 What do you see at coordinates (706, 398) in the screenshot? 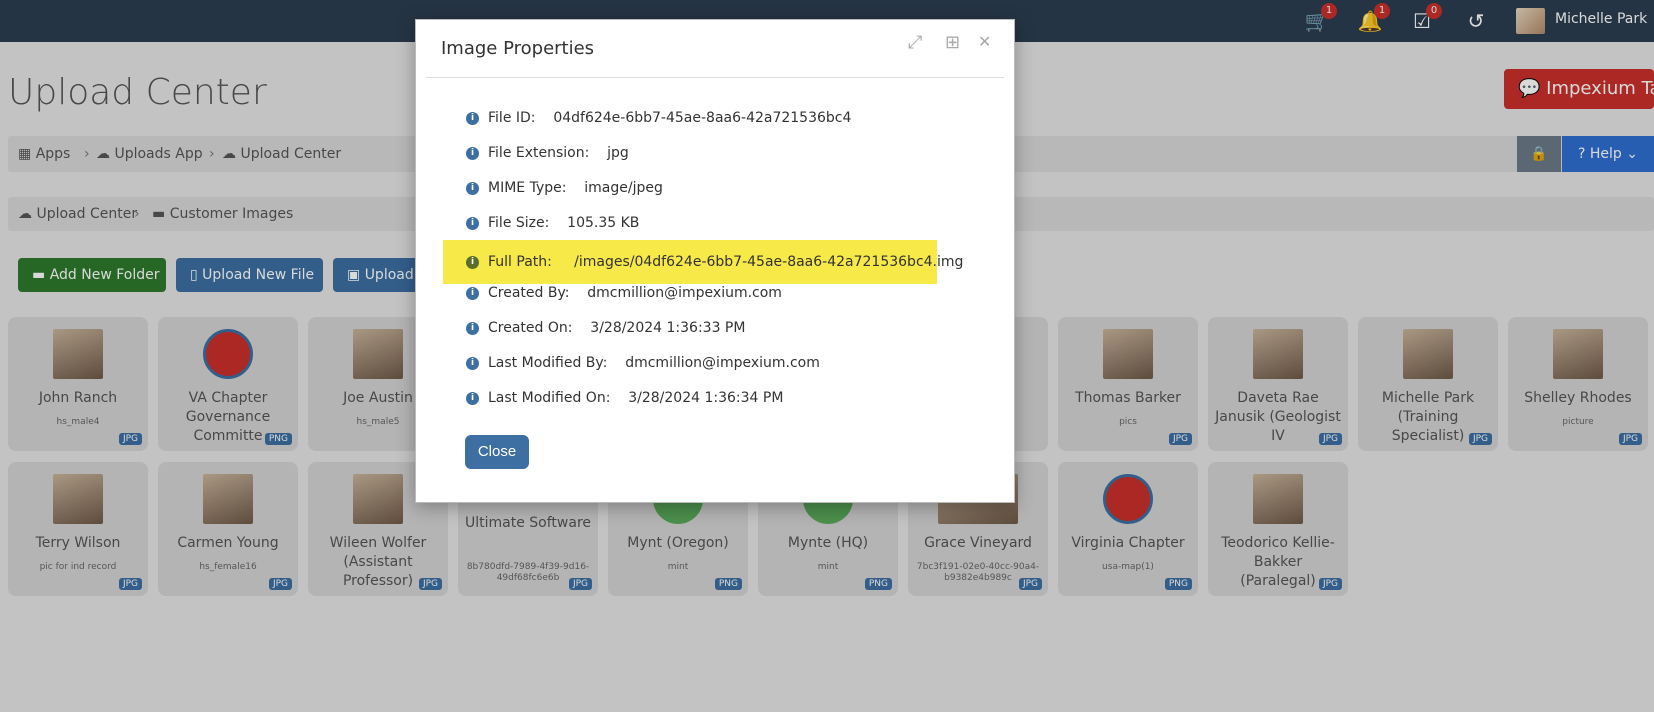
I see `prop-value: 3/28/2024 1:36:34 PM` at bounding box center [706, 398].